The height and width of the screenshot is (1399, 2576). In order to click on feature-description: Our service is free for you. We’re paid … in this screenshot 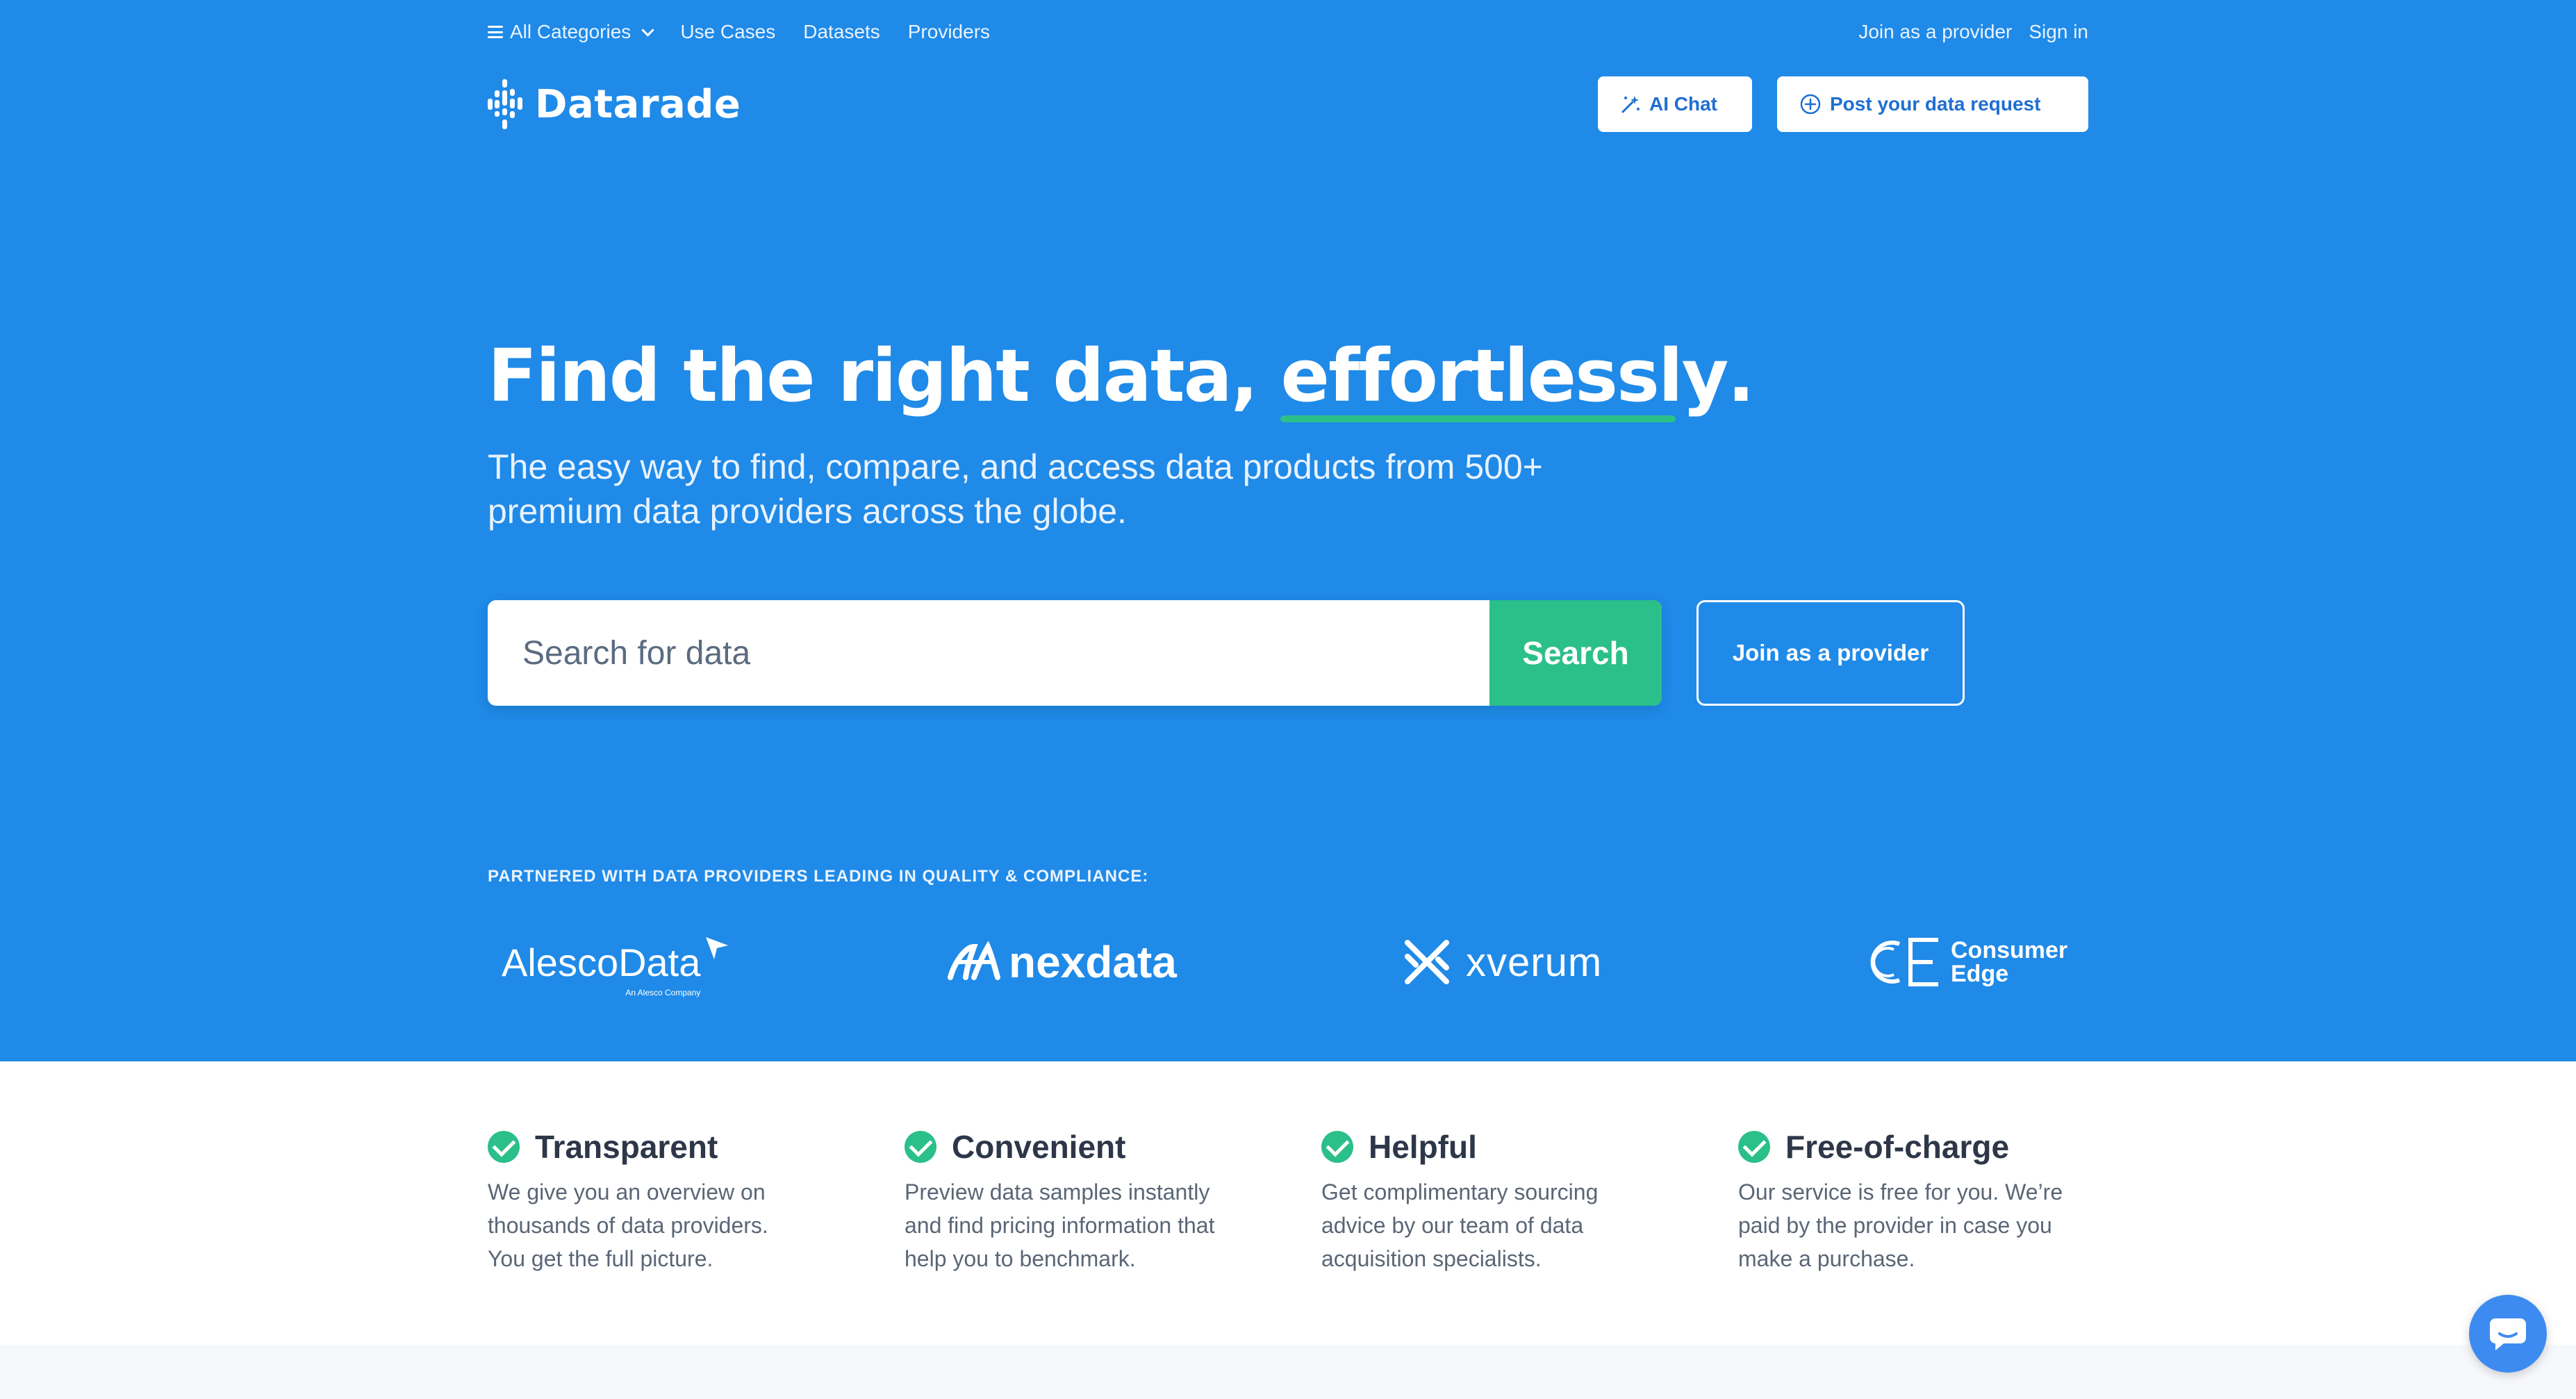, I will do `click(1919, 1225)`.